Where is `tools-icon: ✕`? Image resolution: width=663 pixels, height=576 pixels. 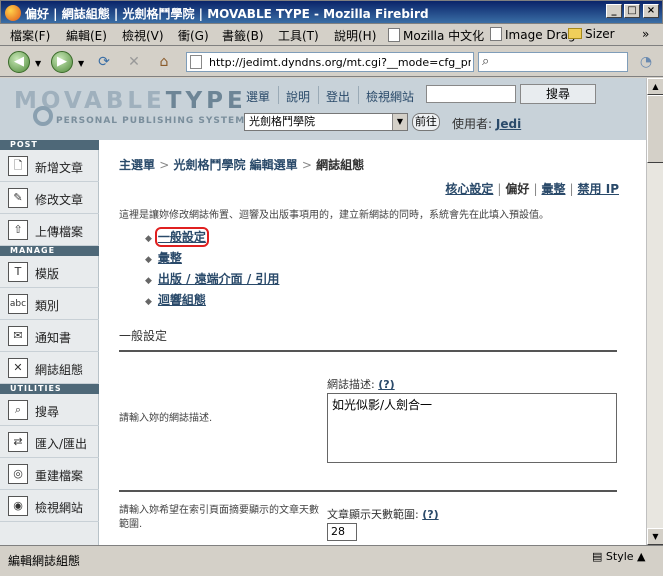 tools-icon: ✕ is located at coordinates (18, 368).